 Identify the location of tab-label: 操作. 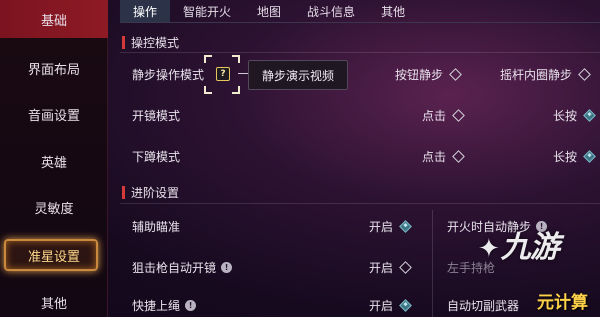
(145, 11).